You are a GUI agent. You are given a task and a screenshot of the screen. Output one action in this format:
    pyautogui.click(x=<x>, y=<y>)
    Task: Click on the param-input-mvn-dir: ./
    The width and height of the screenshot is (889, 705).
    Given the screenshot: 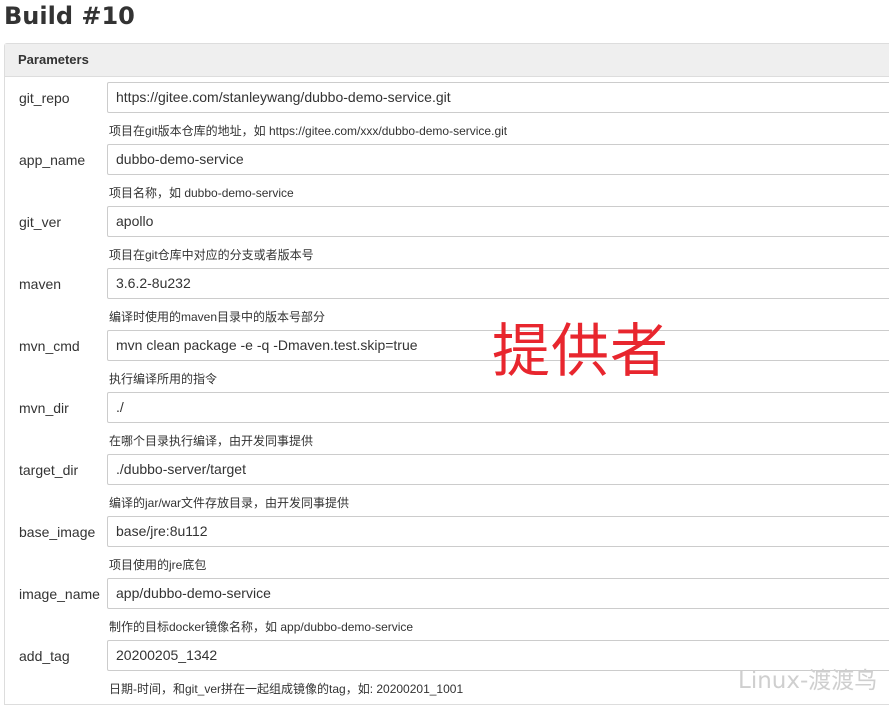 What is the action you would take?
    pyautogui.click(x=498, y=407)
    